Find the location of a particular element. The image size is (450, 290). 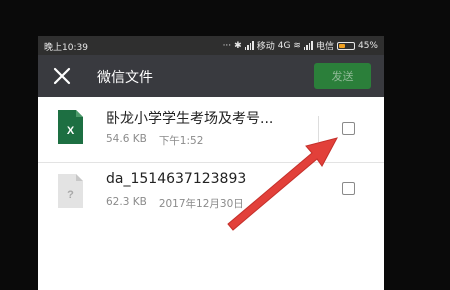

signal-icon is located at coordinates (249, 45).